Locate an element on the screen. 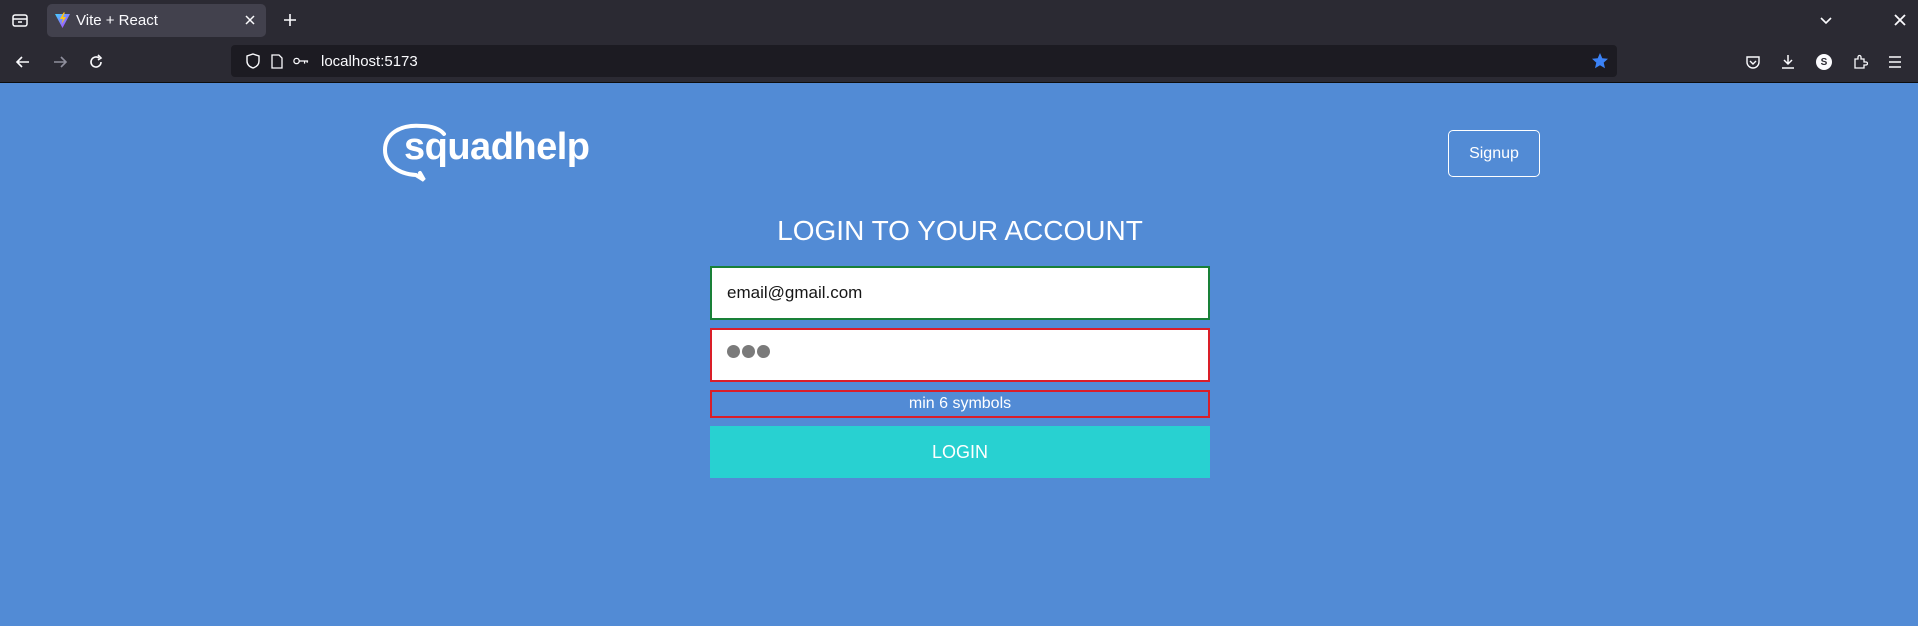 This screenshot has width=1918, height=626. avatar: S is located at coordinates (1824, 62).